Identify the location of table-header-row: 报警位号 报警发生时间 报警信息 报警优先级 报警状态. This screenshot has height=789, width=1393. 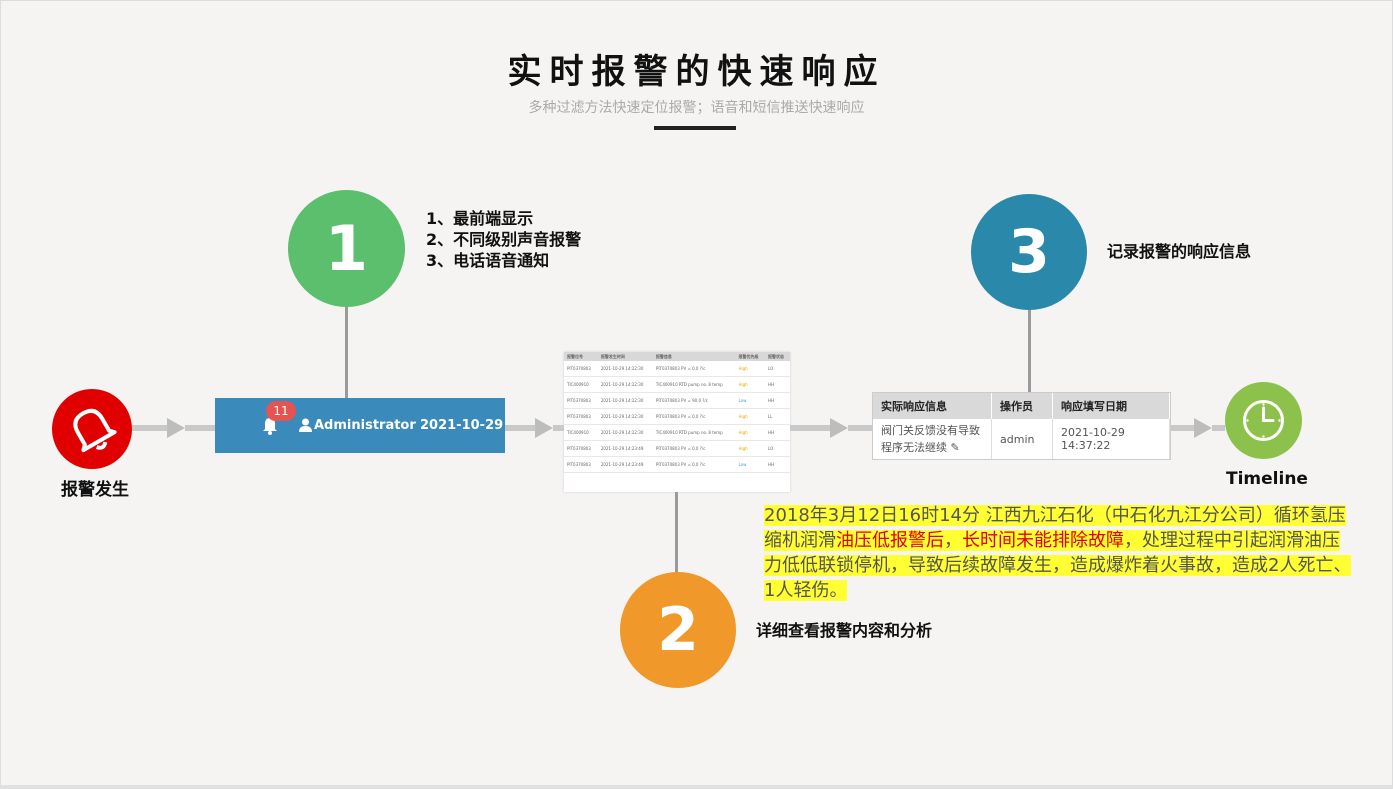
(677, 356).